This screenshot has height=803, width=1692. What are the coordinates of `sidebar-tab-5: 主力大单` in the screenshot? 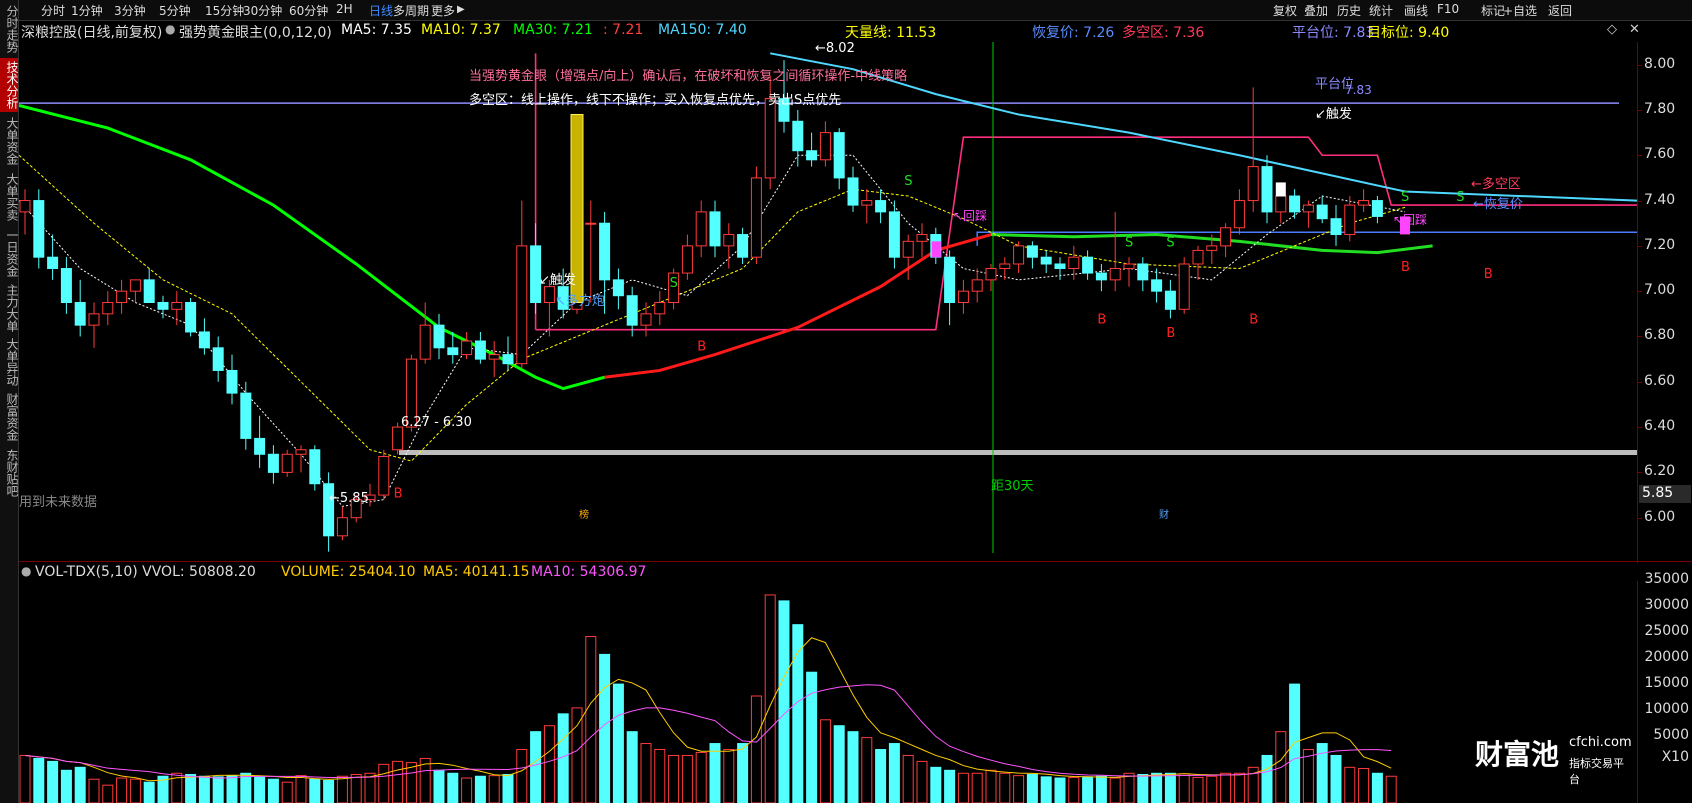 It's located at (9, 308).